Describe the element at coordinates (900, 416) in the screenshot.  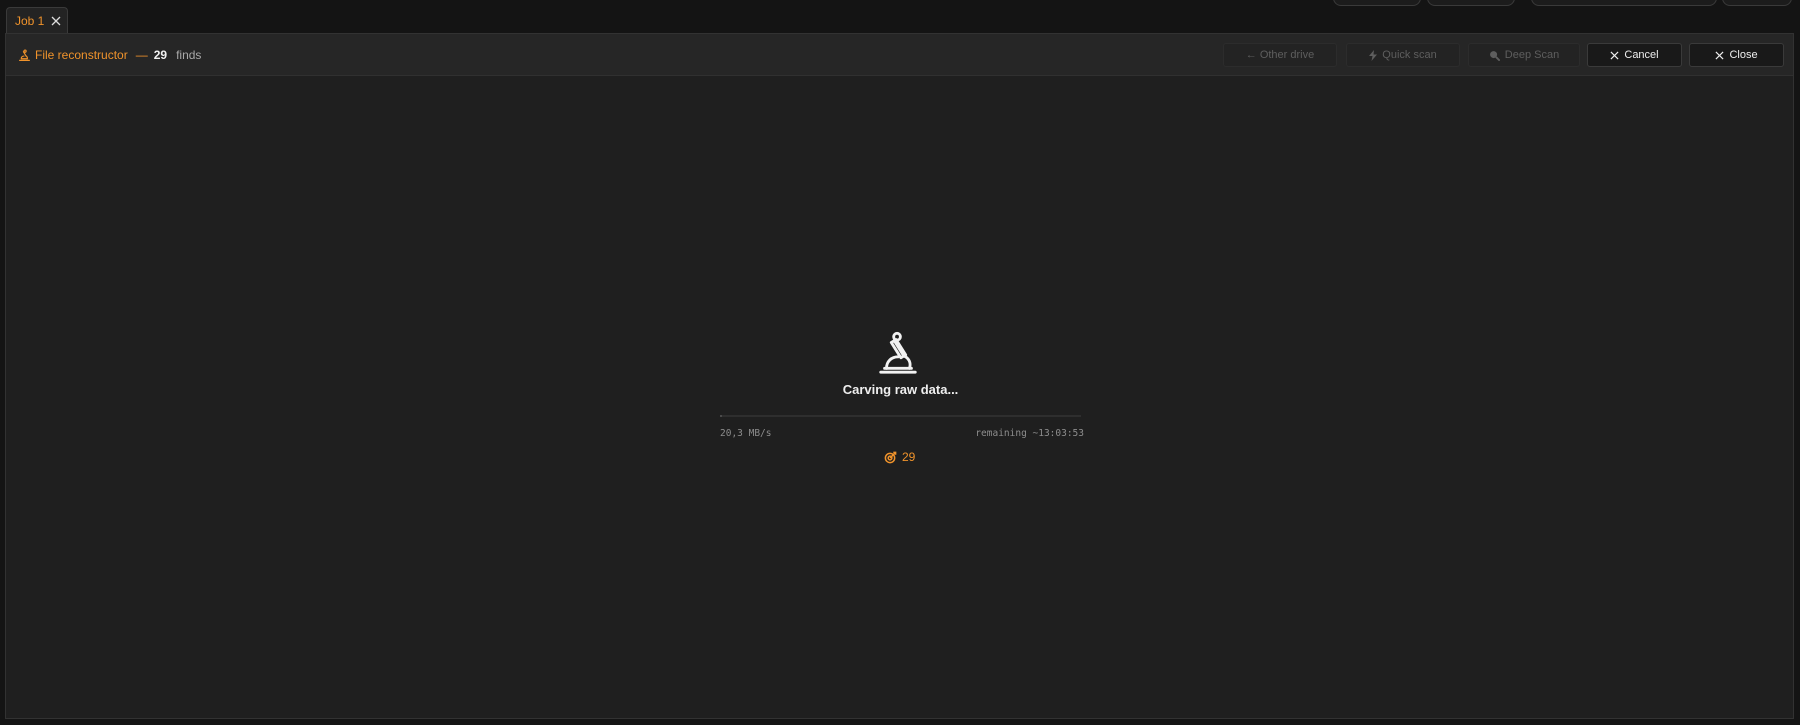
I see `progress-bar` at that location.